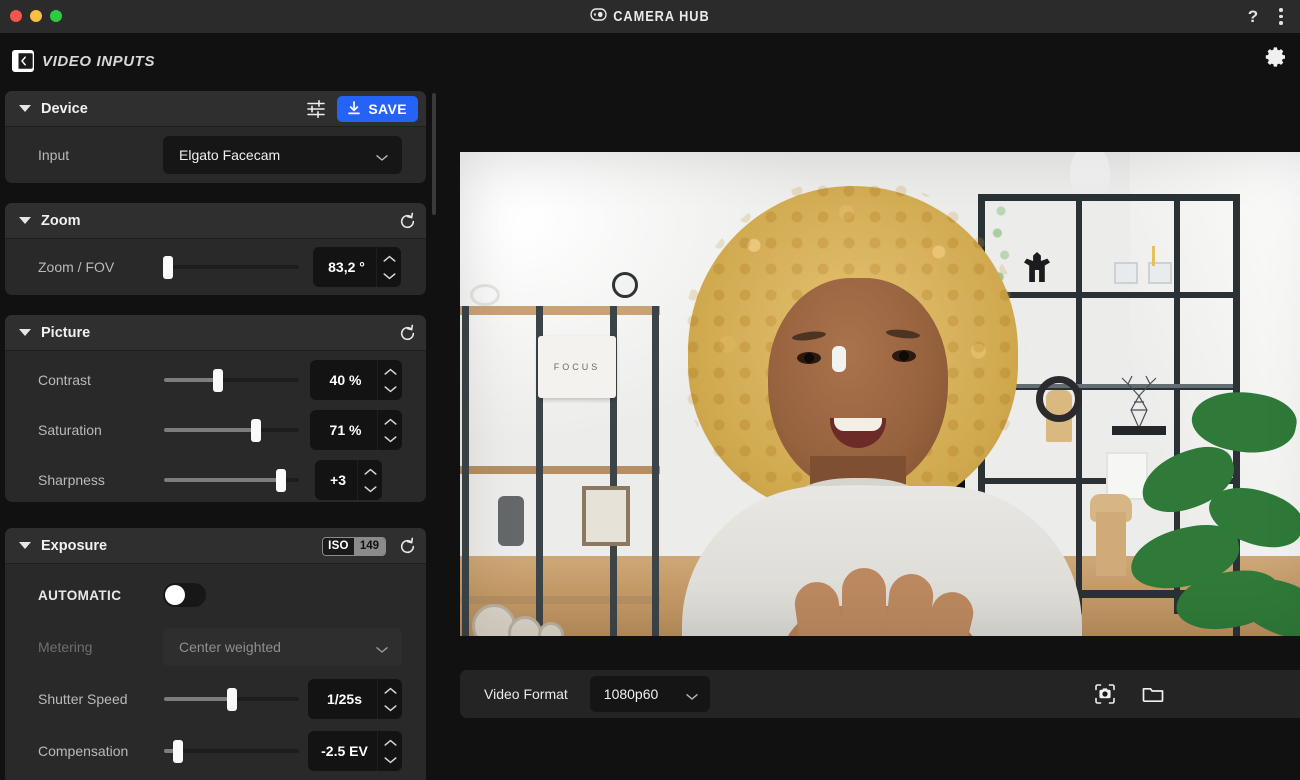  I want to click on zoom-fov-slider, so click(231, 267).